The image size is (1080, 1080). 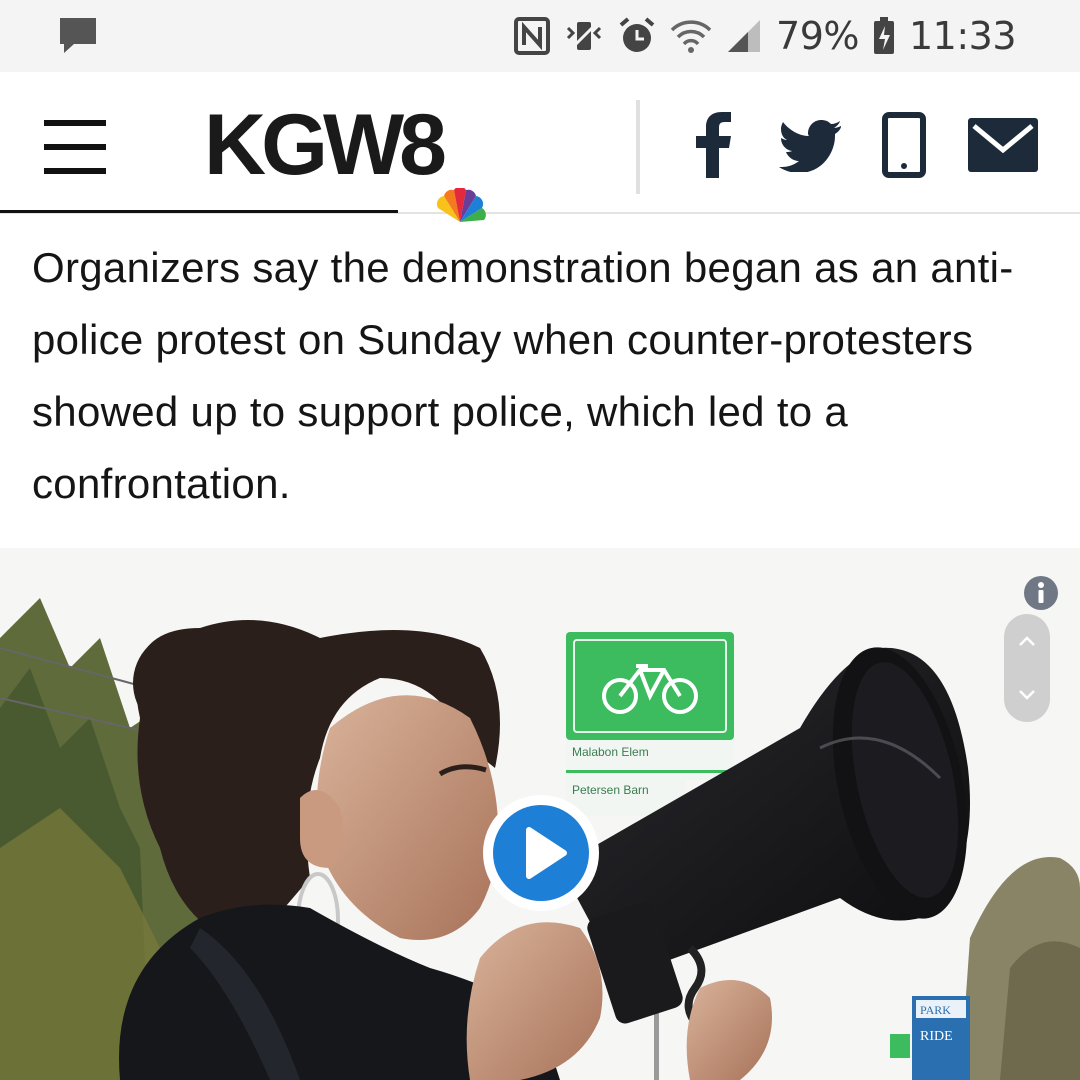 What do you see at coordinates (584, 36) in the screenshot?
I see `vibrate-icon` at bounding box center [584, 36].